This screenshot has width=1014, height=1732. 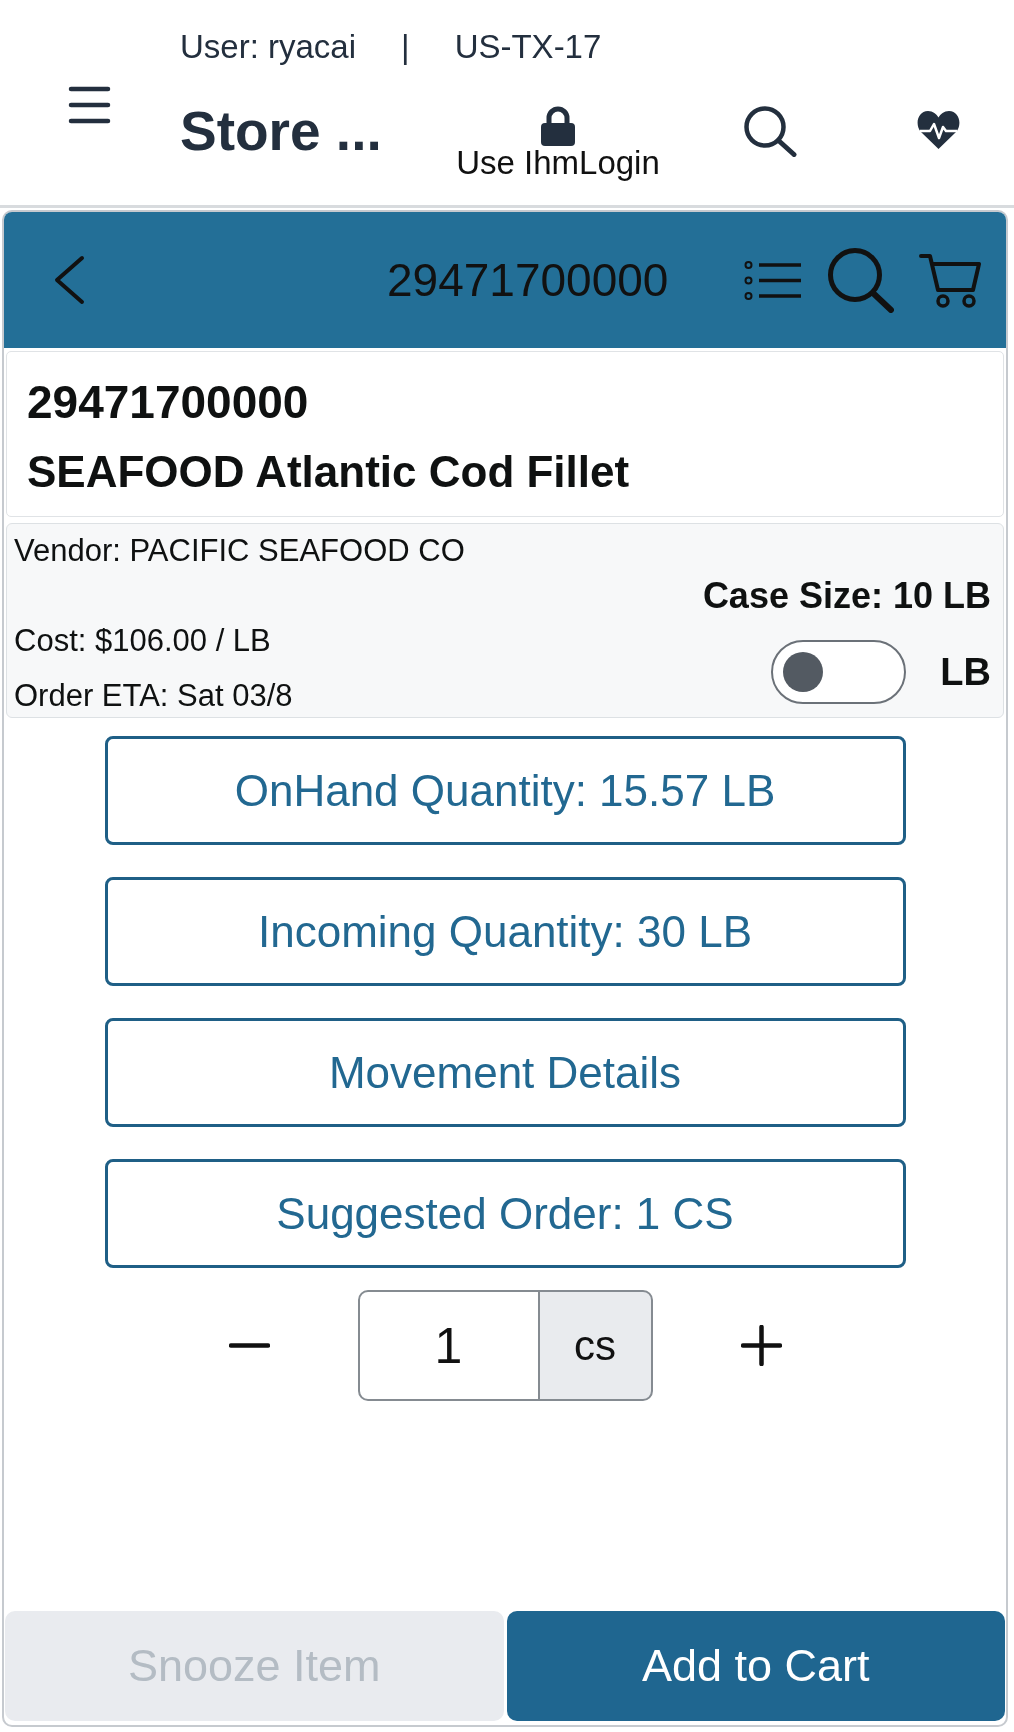 I want to click on plus-icon, so click(x=761, y=1345).